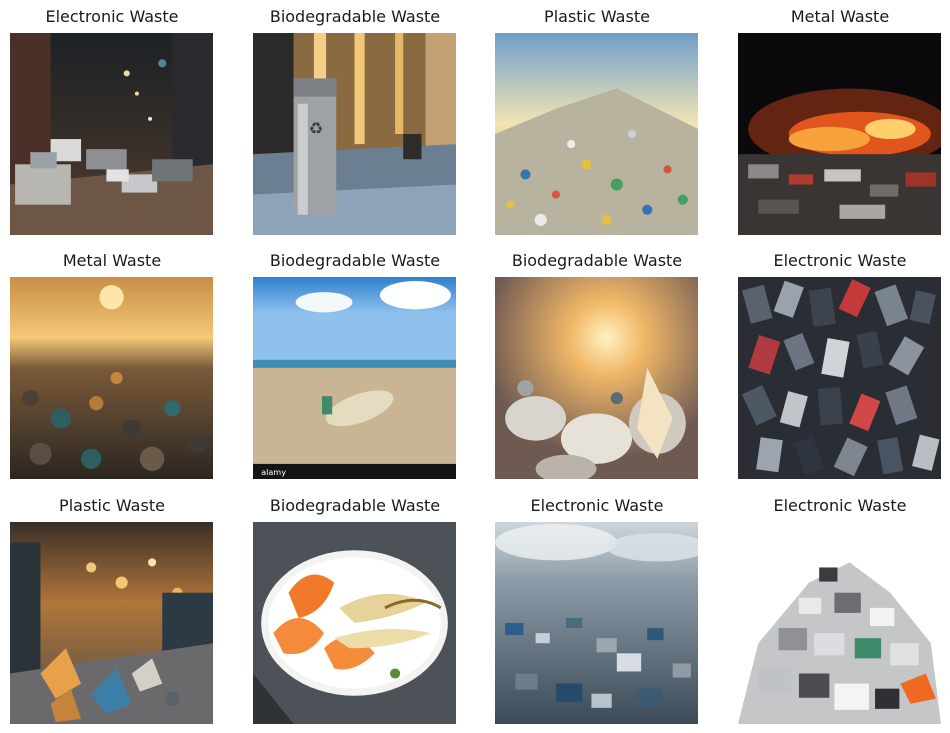 This screenshot has width=950, height=733. What do you see at coordinates (111, 134) in the screenshot?
I see `panel-image-ewaste-alley` at bounding box center [111, 134].